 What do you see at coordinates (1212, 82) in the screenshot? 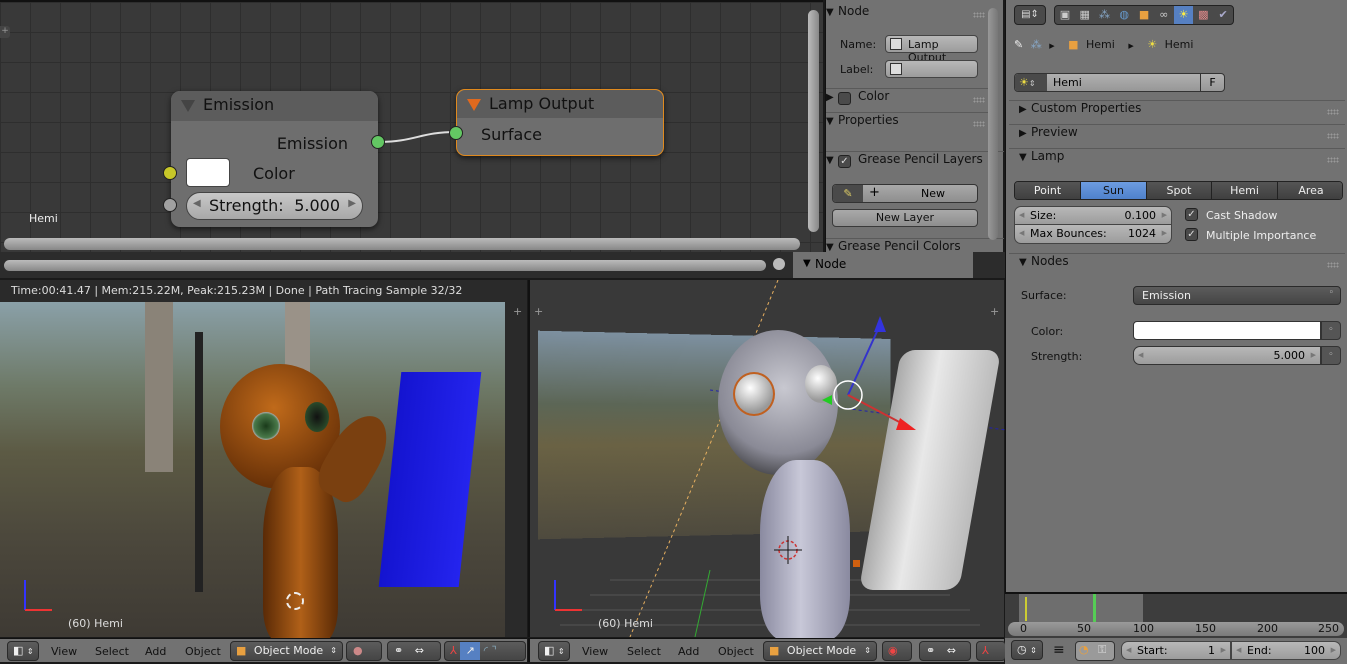
I see `fake-user-button: F` at bounding box center [1212, 82].